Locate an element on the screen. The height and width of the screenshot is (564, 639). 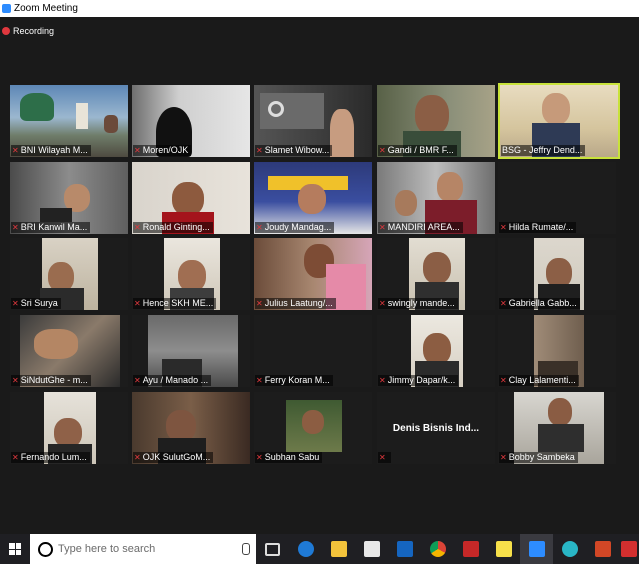
window-title: Zoom Meeting is located at coordinates (46, 8).